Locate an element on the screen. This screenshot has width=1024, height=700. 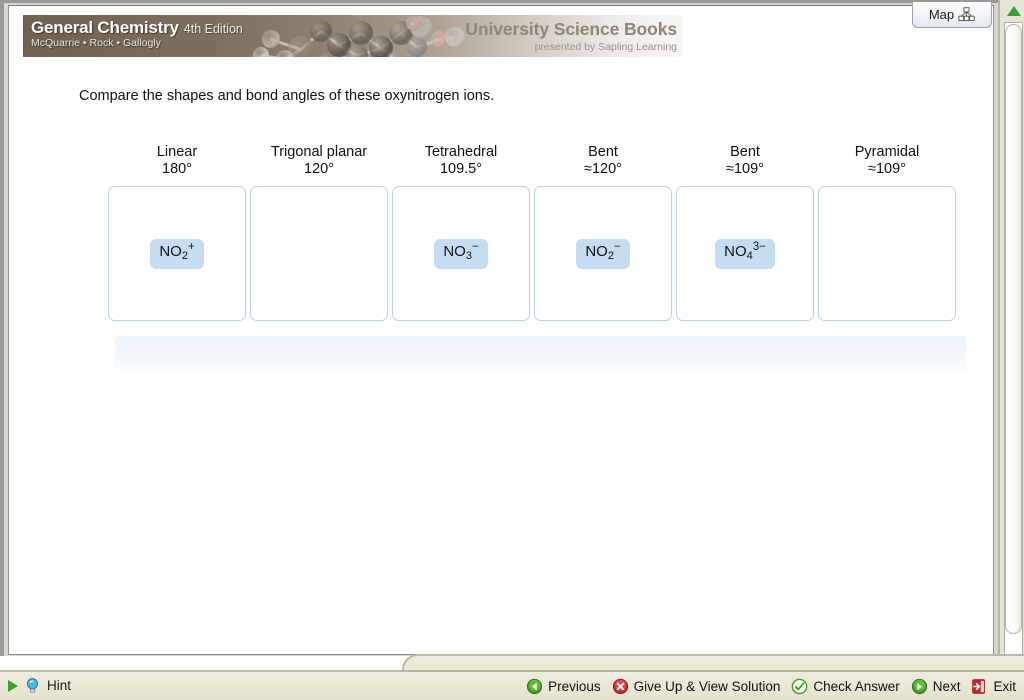
shape-name-label: Pyramidal is located at coordinates (887, 152).